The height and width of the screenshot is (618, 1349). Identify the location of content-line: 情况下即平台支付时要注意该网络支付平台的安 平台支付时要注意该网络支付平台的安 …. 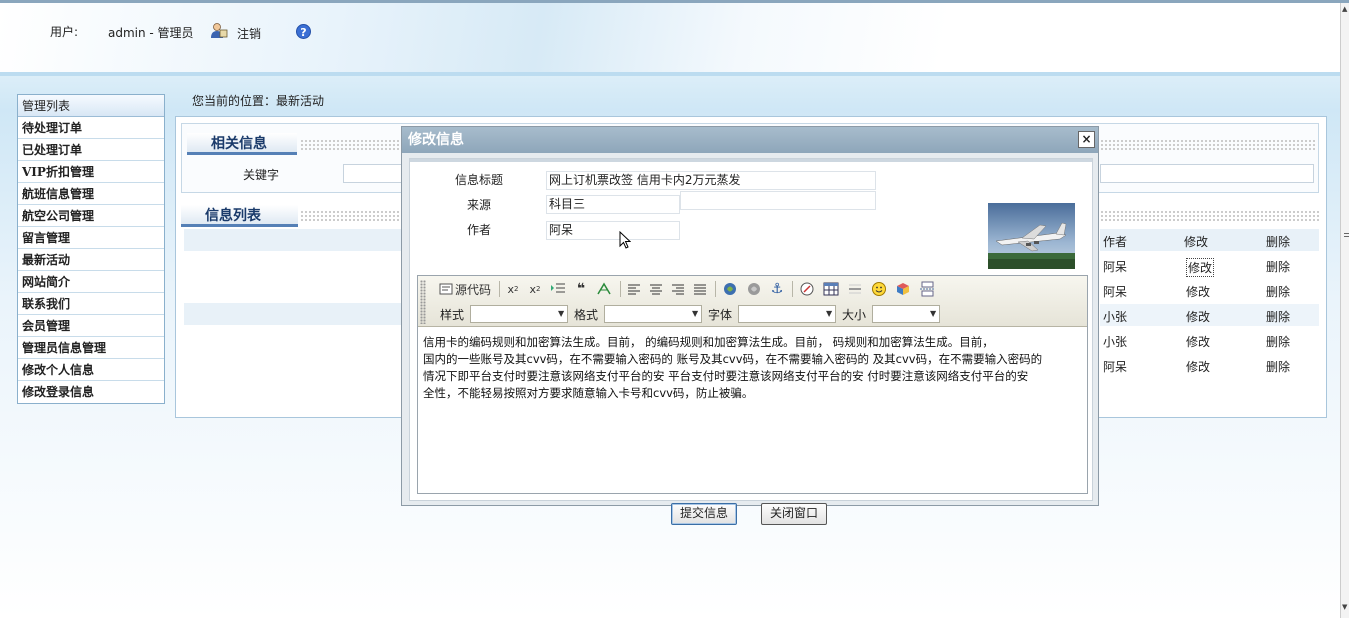
(726, 376).